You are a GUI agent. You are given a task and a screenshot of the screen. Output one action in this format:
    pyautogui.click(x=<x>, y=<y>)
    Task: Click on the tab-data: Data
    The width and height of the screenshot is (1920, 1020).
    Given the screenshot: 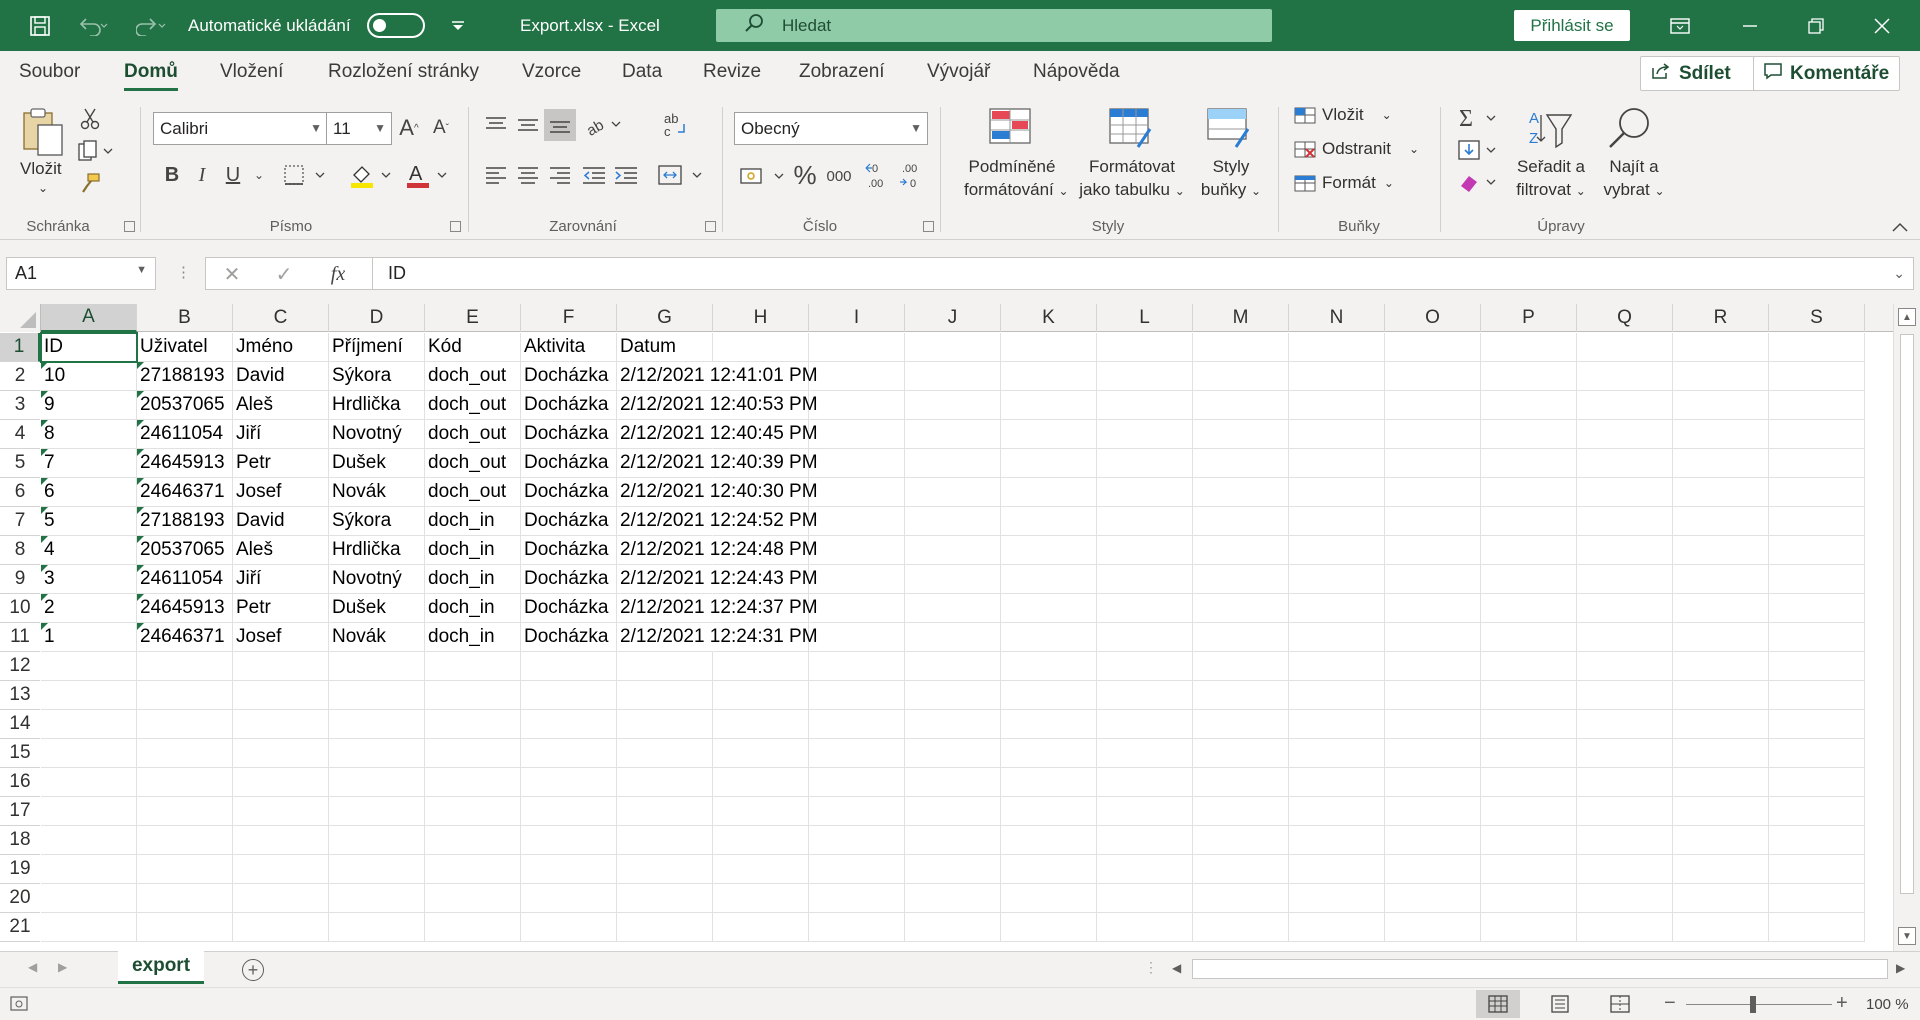 What is the action you would take?
    pyautogui.click(x=642, y=72)
    